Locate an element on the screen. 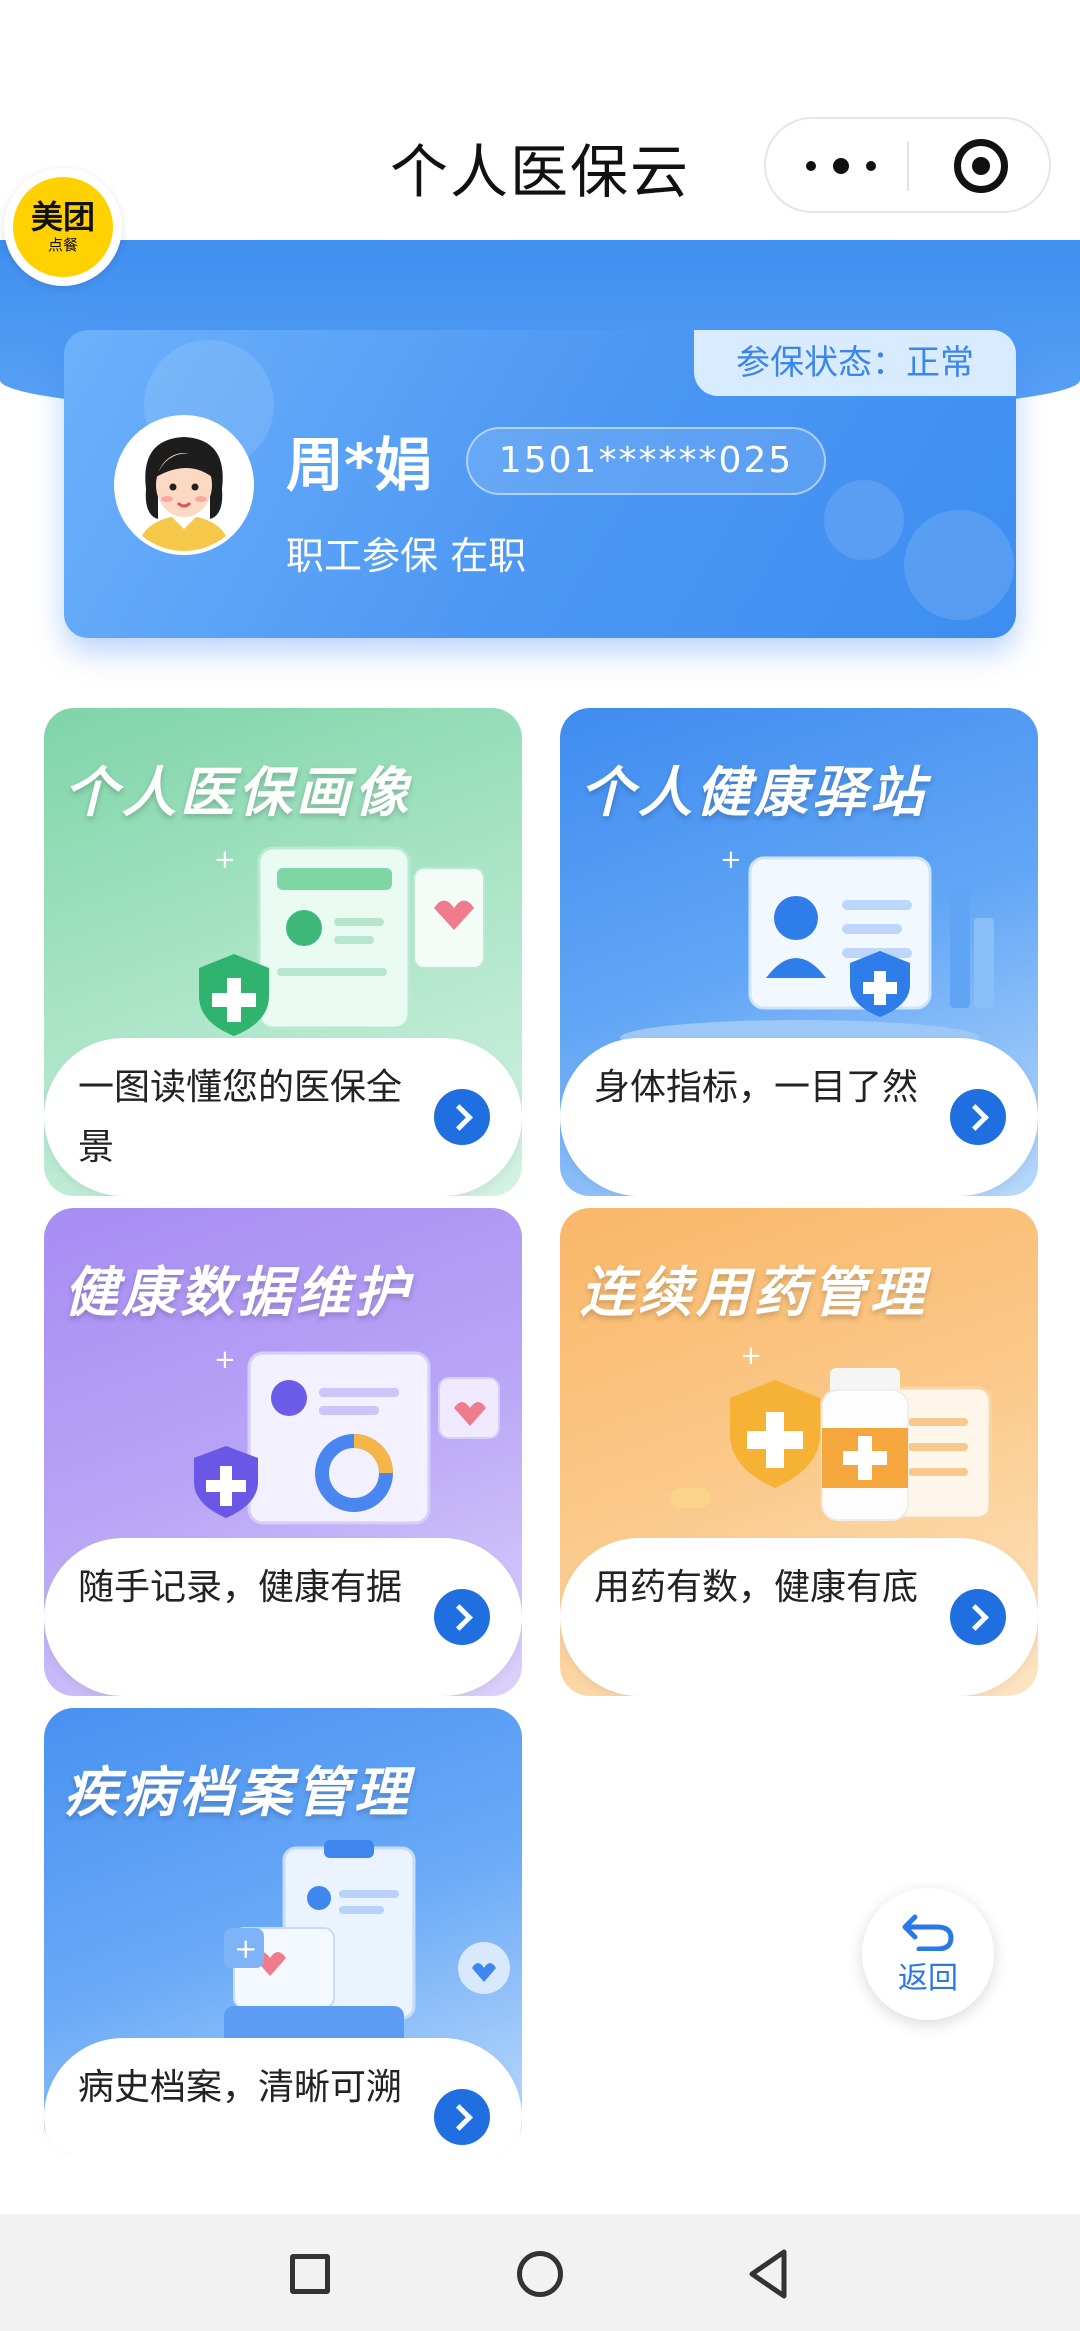 This screenshot has width=1080, height=2331. nav-square-icon is located at coordinates (310, 2274).